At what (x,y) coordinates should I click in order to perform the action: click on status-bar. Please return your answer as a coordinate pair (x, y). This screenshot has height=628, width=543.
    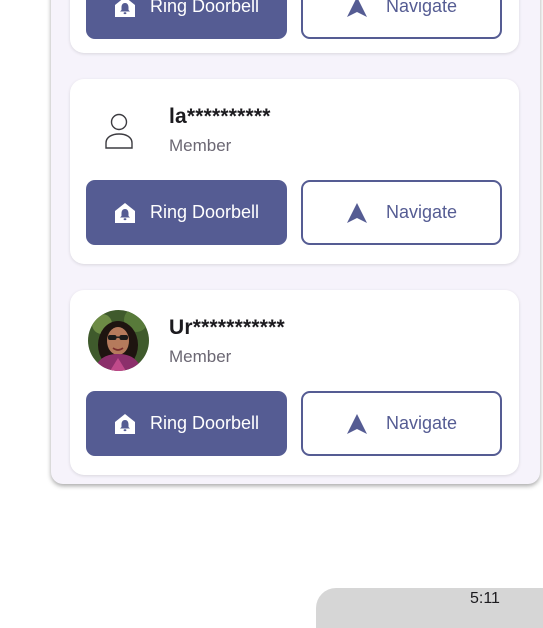
    Looking at the image, I should click on (429, 608).